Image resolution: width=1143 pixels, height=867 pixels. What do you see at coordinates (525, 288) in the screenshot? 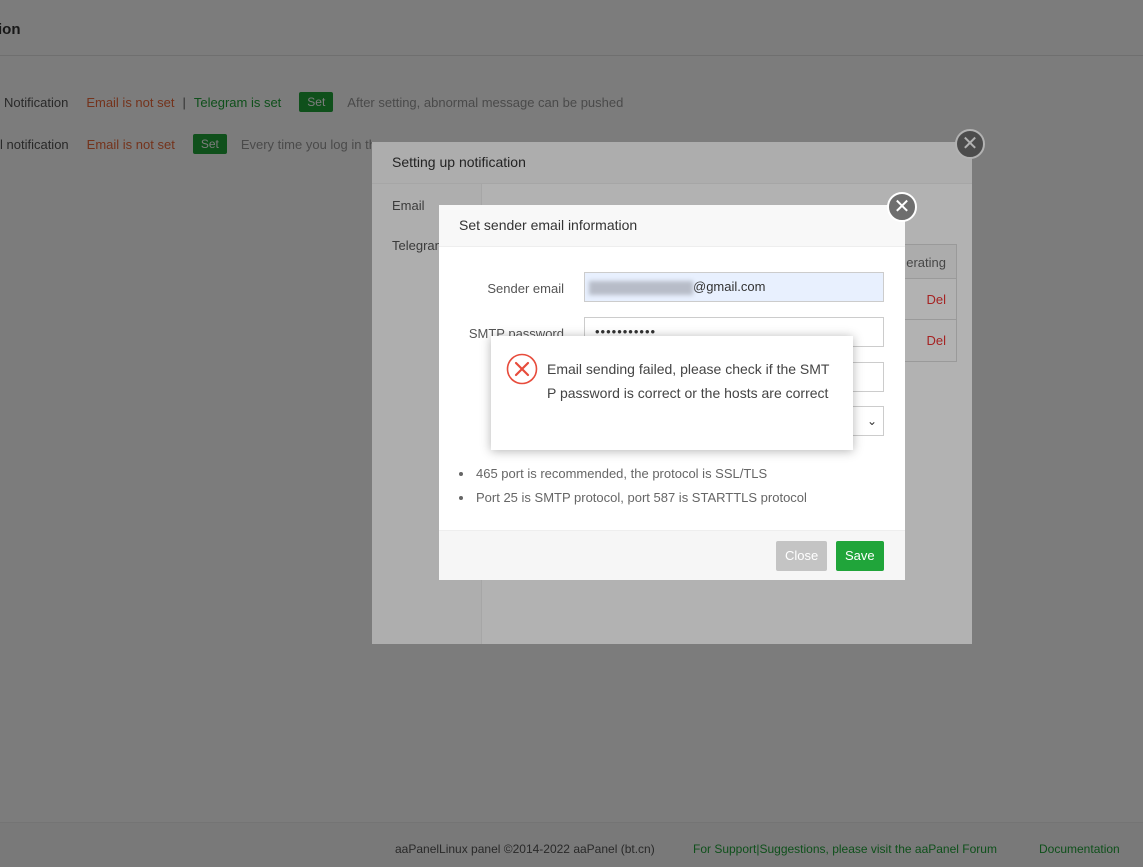
I see `sender-email-label: Sender email` at bounding box center [525, 288].